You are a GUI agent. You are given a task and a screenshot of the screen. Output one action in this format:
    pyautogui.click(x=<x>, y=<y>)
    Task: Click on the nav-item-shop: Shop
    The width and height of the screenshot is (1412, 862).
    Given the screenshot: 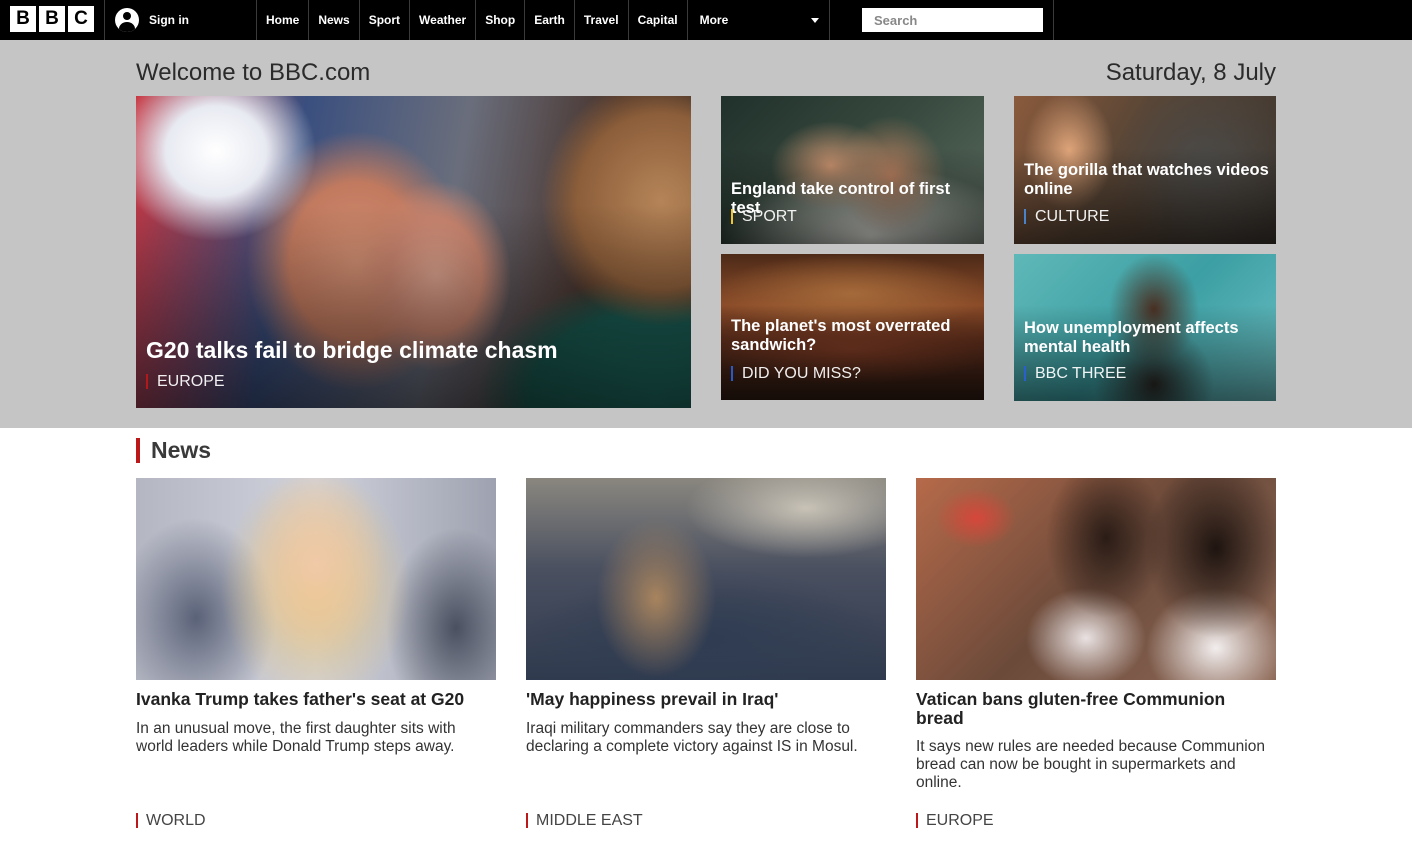 What is the action you would take?
    pyautogui.click(x=499, y=20)
    